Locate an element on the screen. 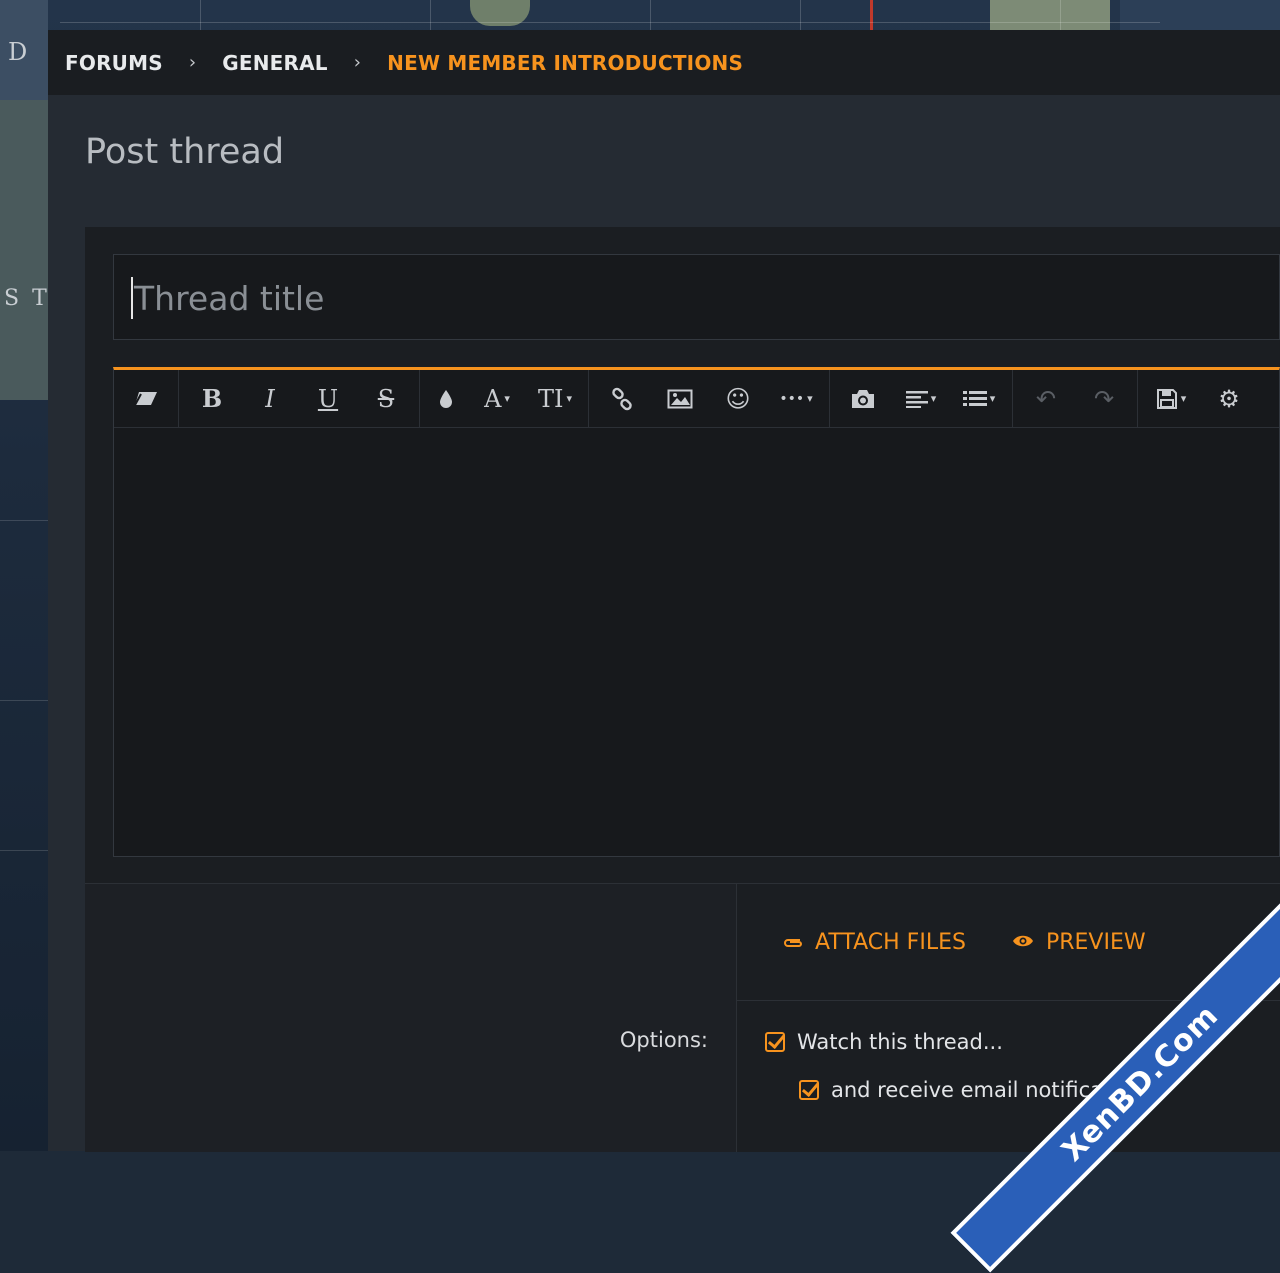 The height and width of the screenshot is (1273, 1280). toolbar-group: ↶ ↷ is located at coordinates (1075, 398).